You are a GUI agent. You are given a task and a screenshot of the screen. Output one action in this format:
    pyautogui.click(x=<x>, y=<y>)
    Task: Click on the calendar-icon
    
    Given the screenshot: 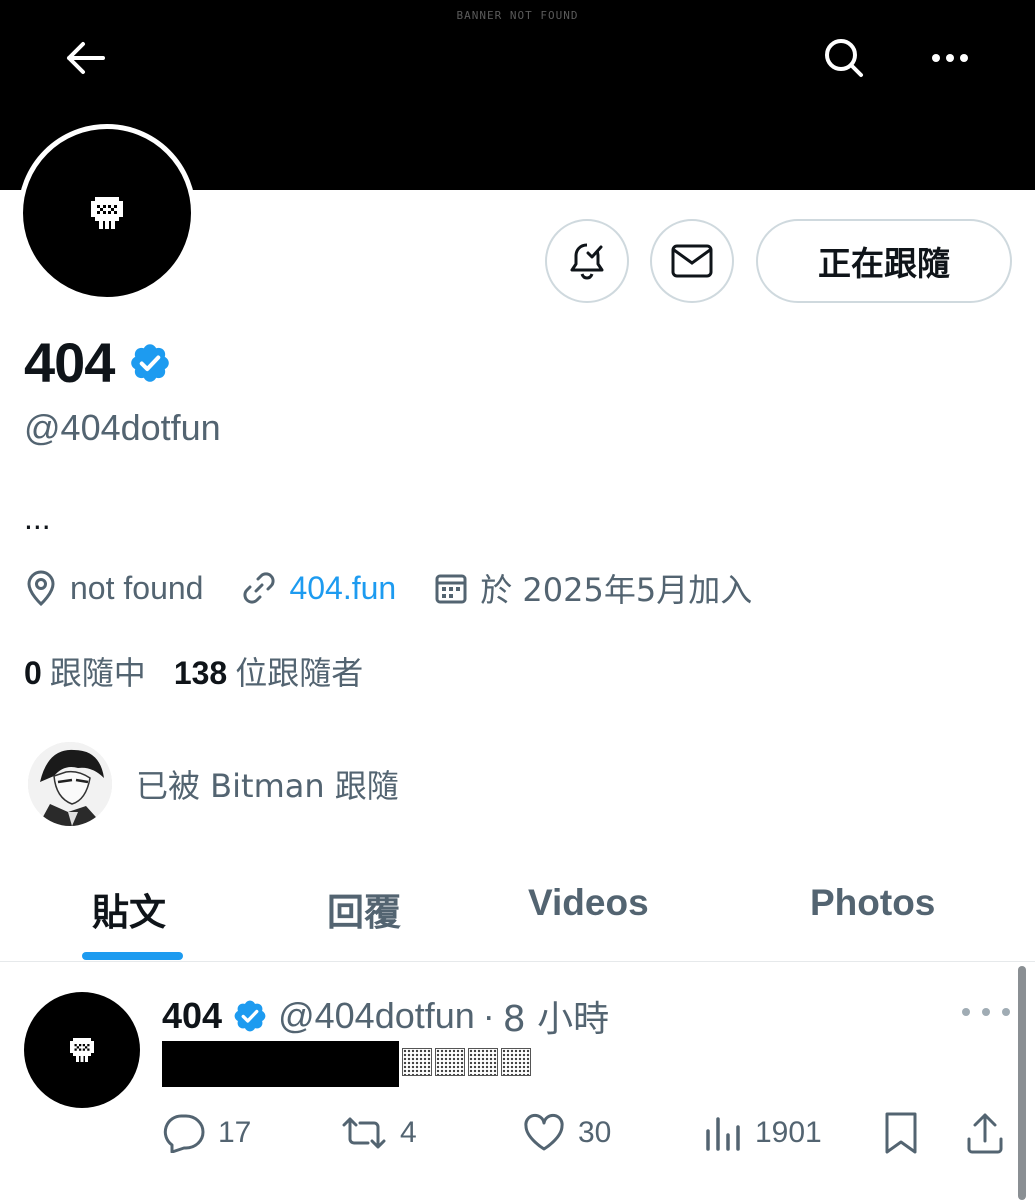 What is the action you would take?
    pyautogui.click(x=451, y=589)
    